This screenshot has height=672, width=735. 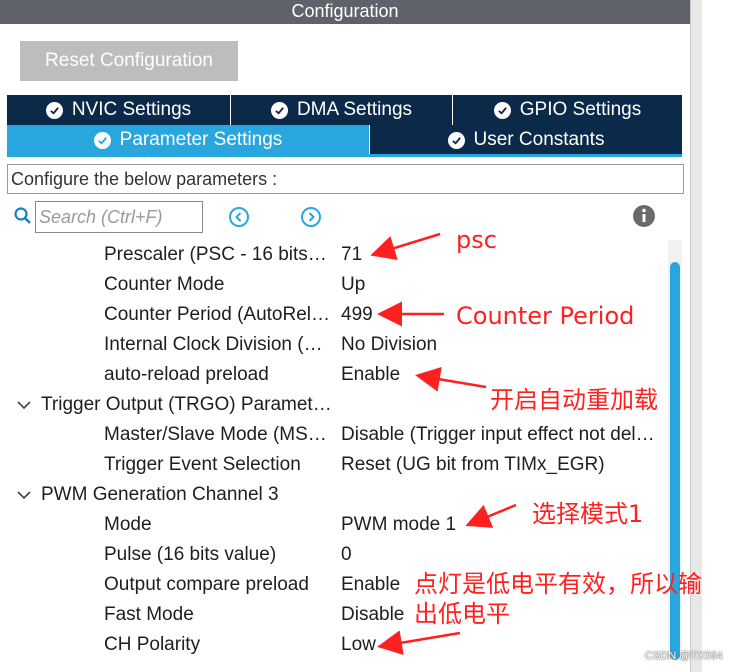 I want to click on param-ch-polarity-label: CH Polarity, so click(x=152, y=644).